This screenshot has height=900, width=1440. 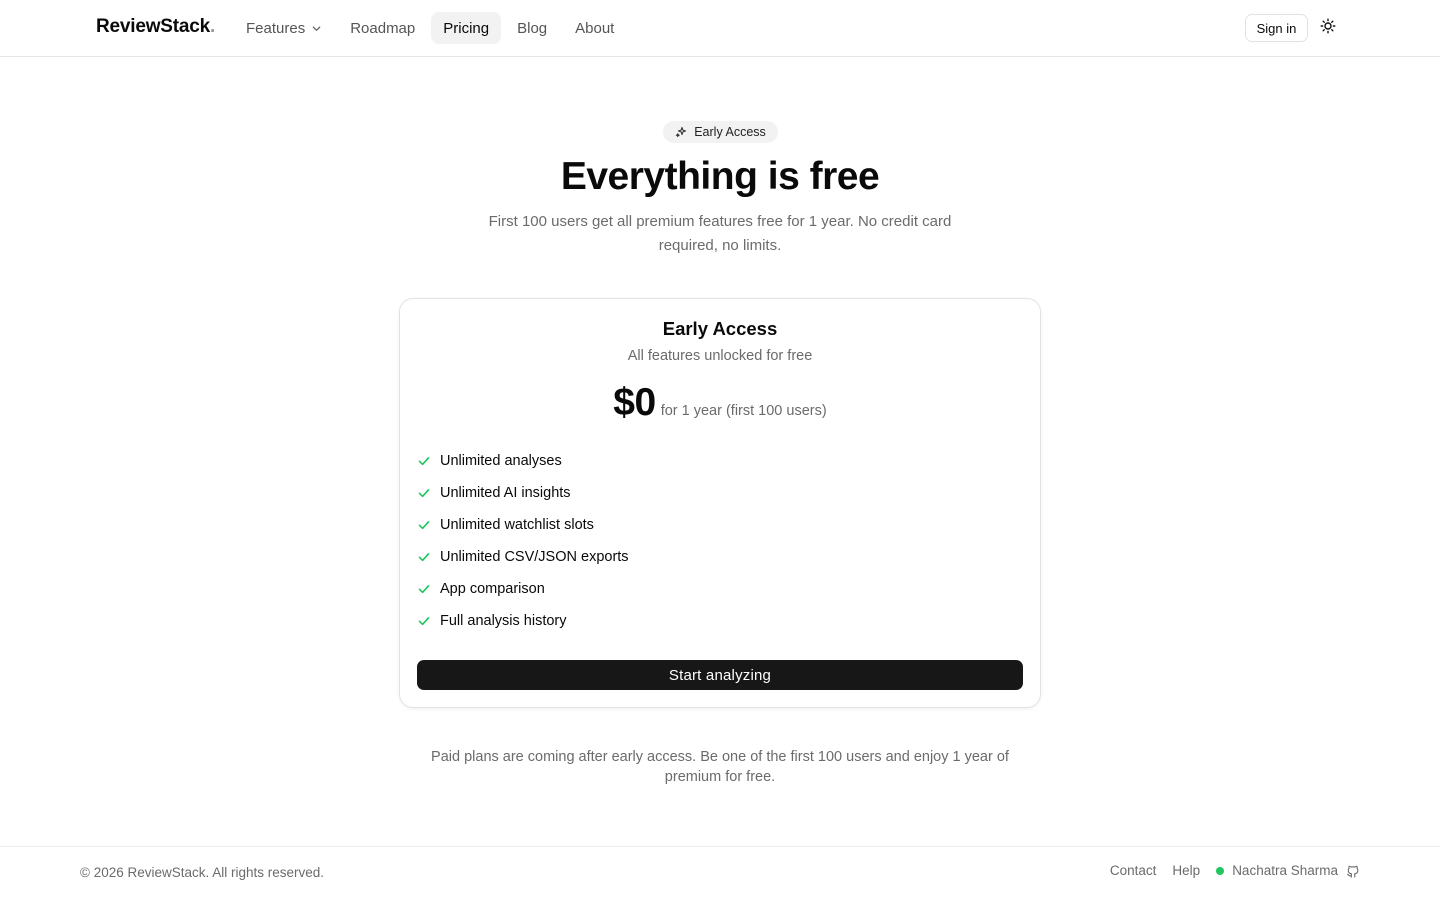 What do you see at coordinates (634, 402) in the screenshot?
I see `plan-price: $0` at bounding box center [634, 402].